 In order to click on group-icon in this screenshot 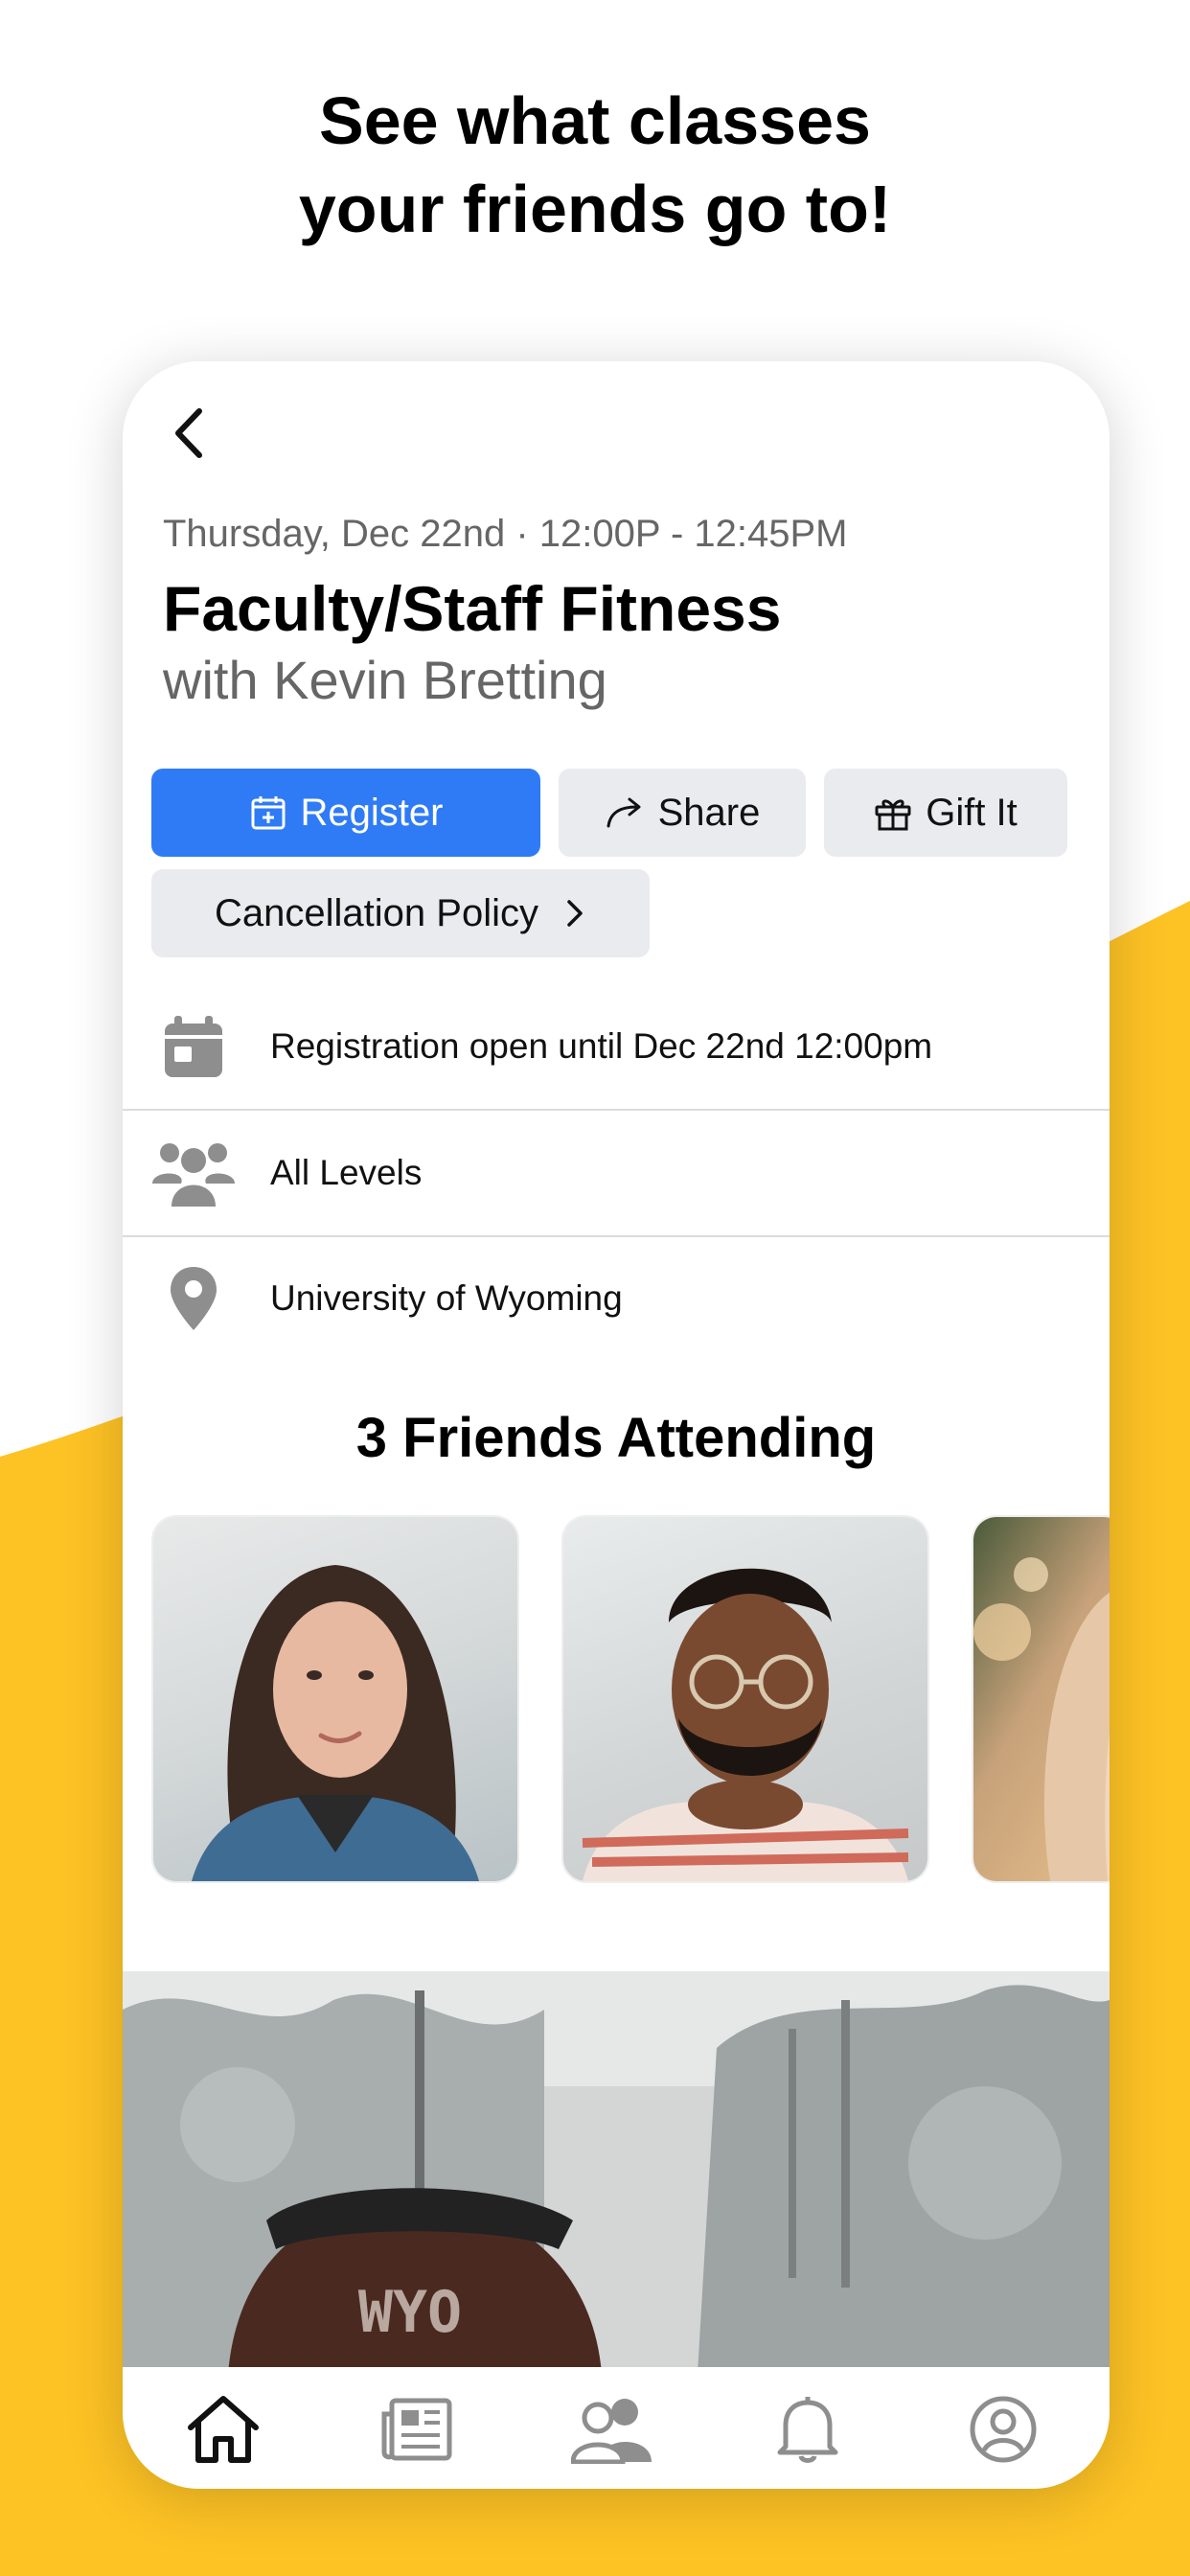, I will do `click(194, 1173)`.